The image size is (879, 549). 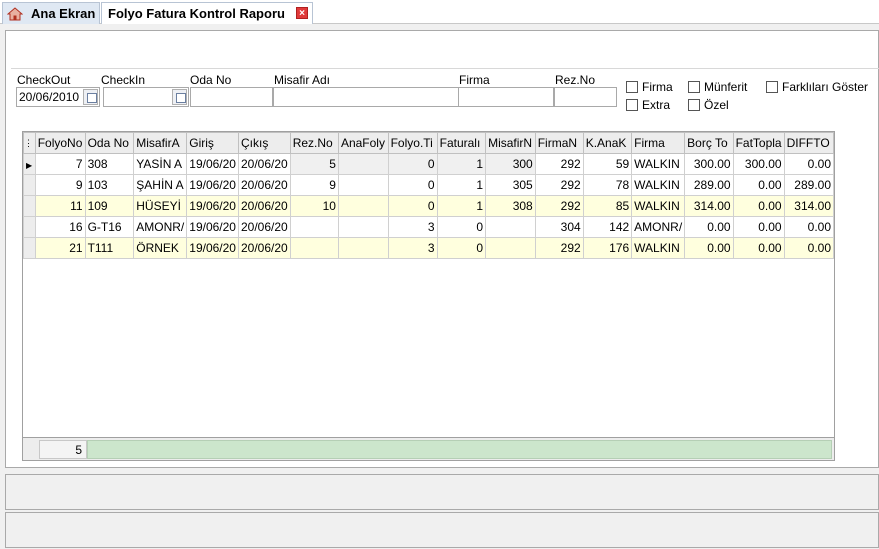 What do you see at coordinates (510, 143) in the screenshot?
I see `column-header: MisafirN` at bounding box center [510, 143].